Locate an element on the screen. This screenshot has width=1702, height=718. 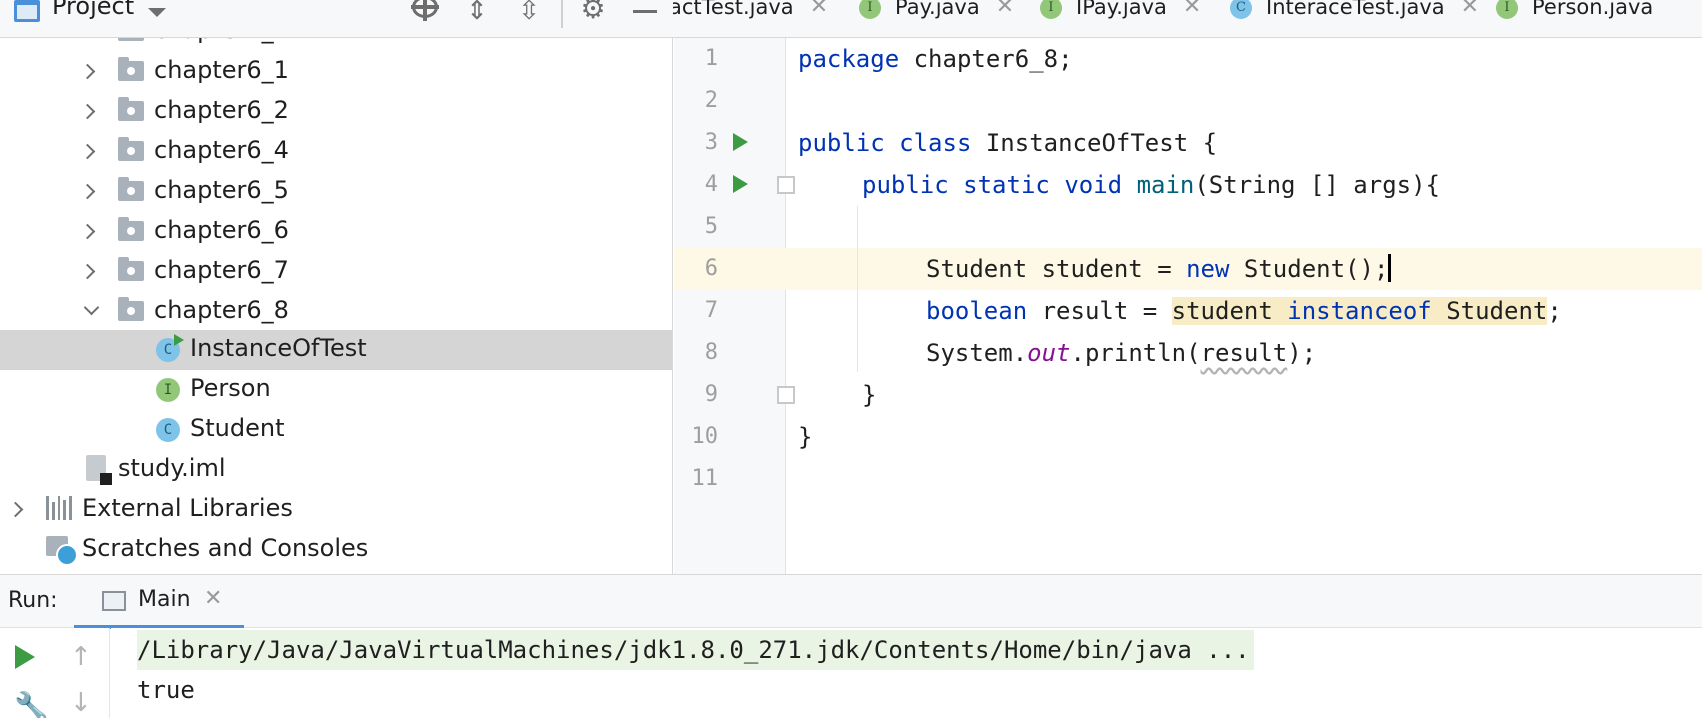
rerun-icon is located at coordinates (25, 657).